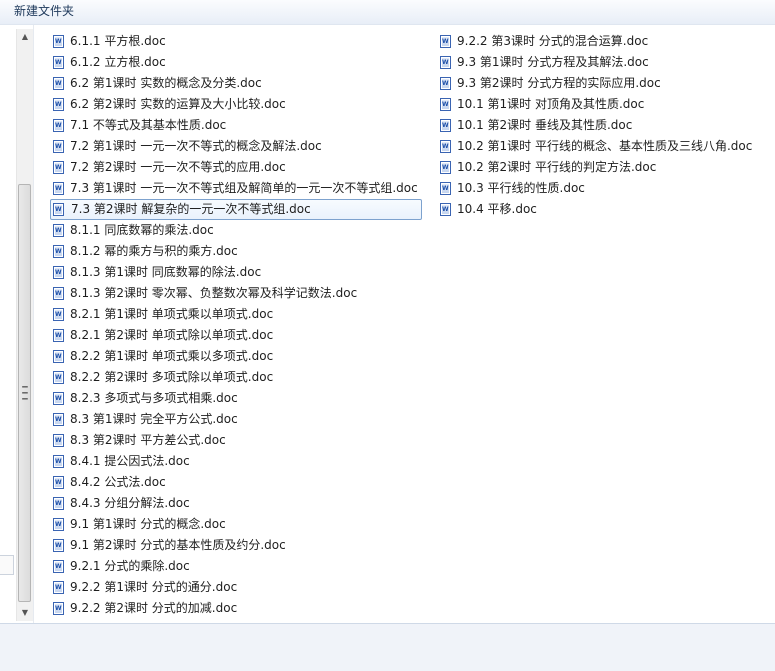 The height and width of the screenshot is (671, 775). What do you see at coordinates (236, 125) in the screenshot?
I see `file-item: 7.1 不等式及其基本性质.doc` at bounding box center [236, 125].